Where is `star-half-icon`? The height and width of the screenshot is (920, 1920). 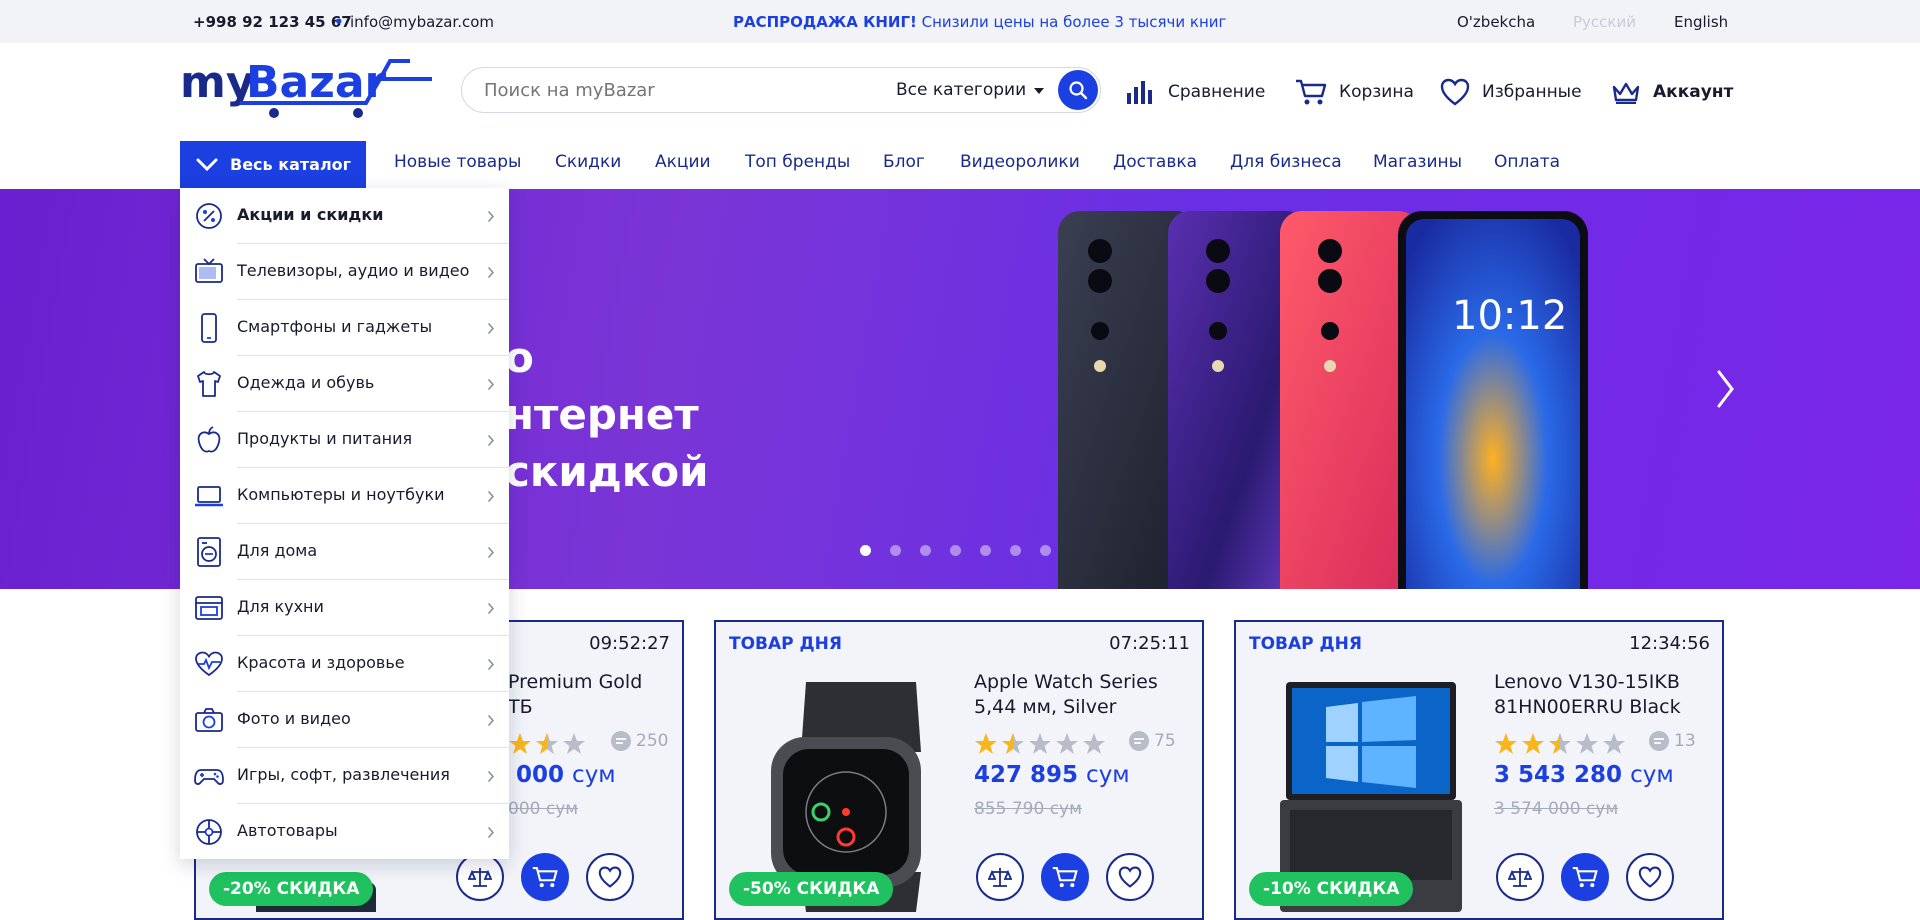 star-half-icon is located at coordinates (1013, 743).